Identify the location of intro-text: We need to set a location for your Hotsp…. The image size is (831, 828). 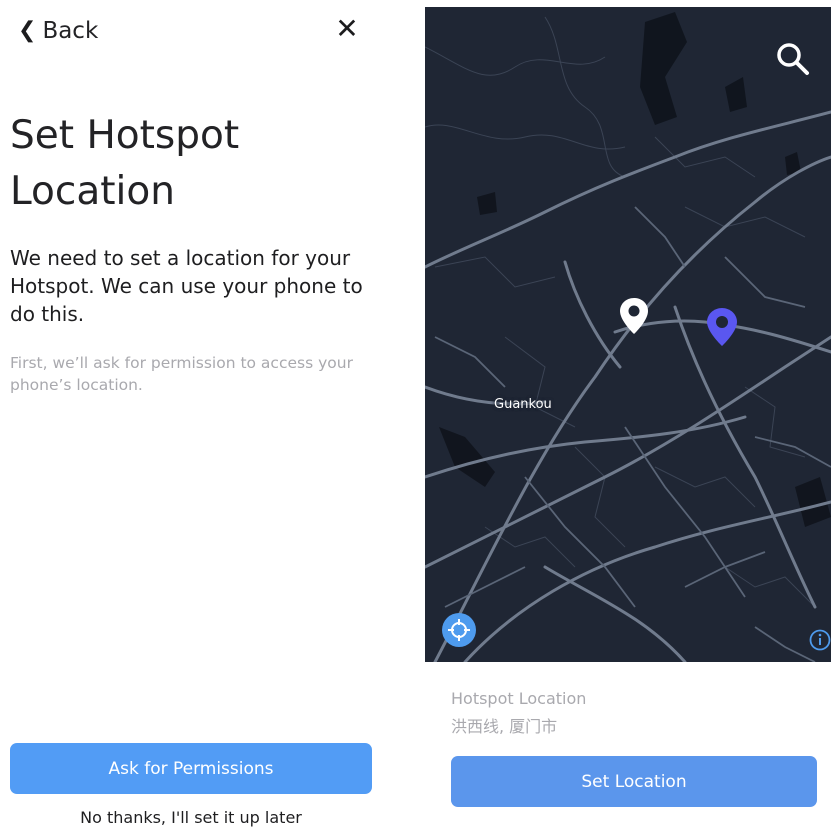
(186, 286).